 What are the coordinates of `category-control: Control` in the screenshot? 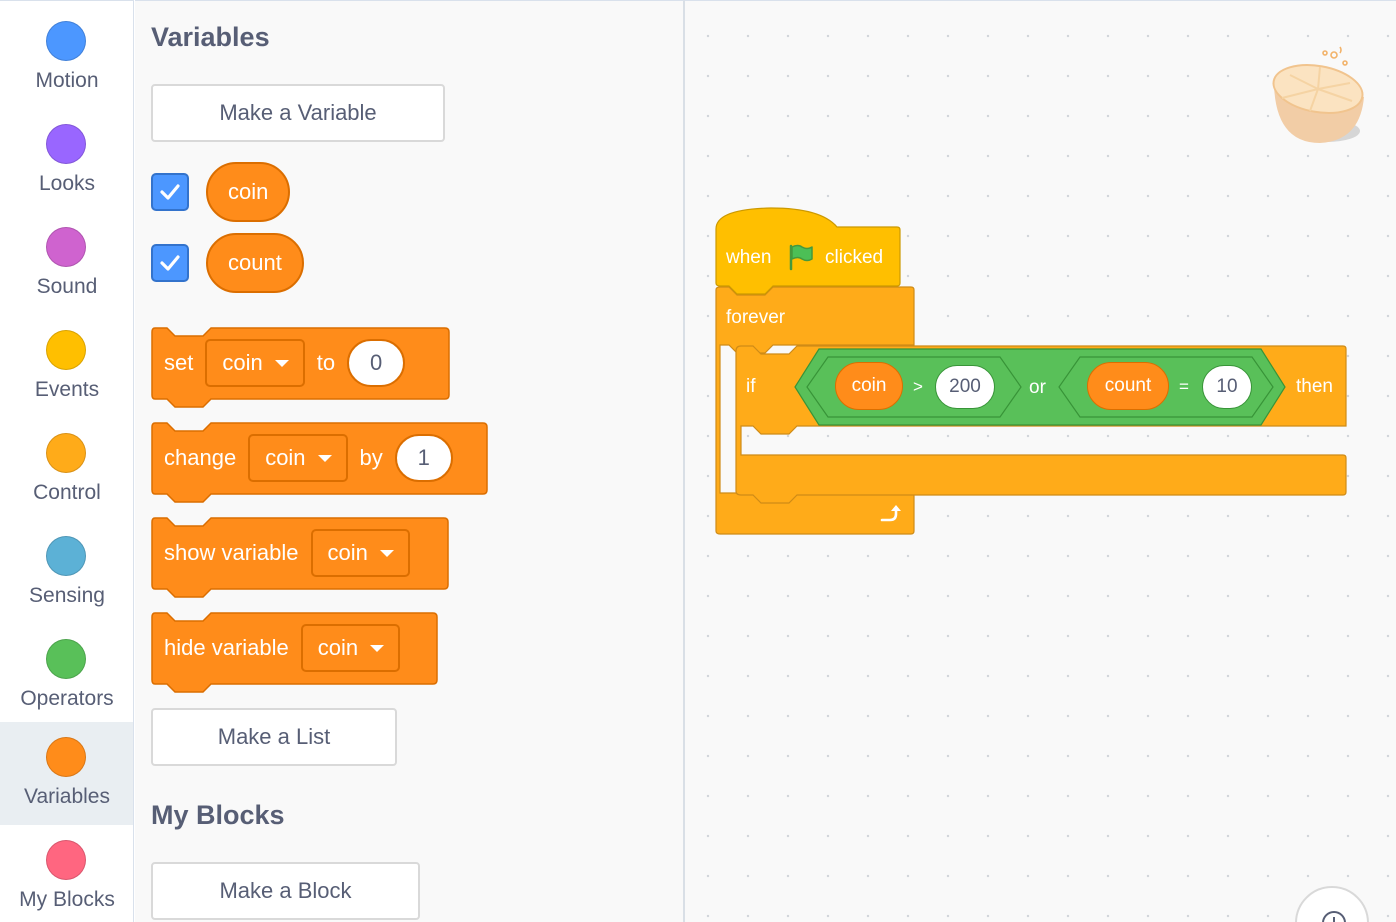 It's located at (66, 470).